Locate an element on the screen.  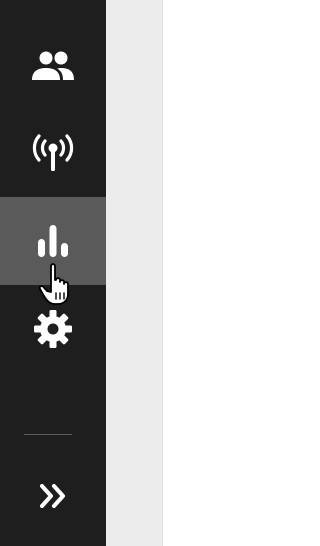
gear-icon is located at coordinates (53, 329).